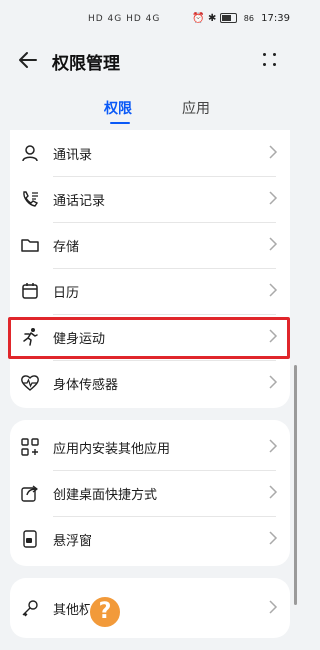 Image resolution: width=320 pixels, height=650 pixels. I want to click on back-arrow-icon, so click(28, 60).